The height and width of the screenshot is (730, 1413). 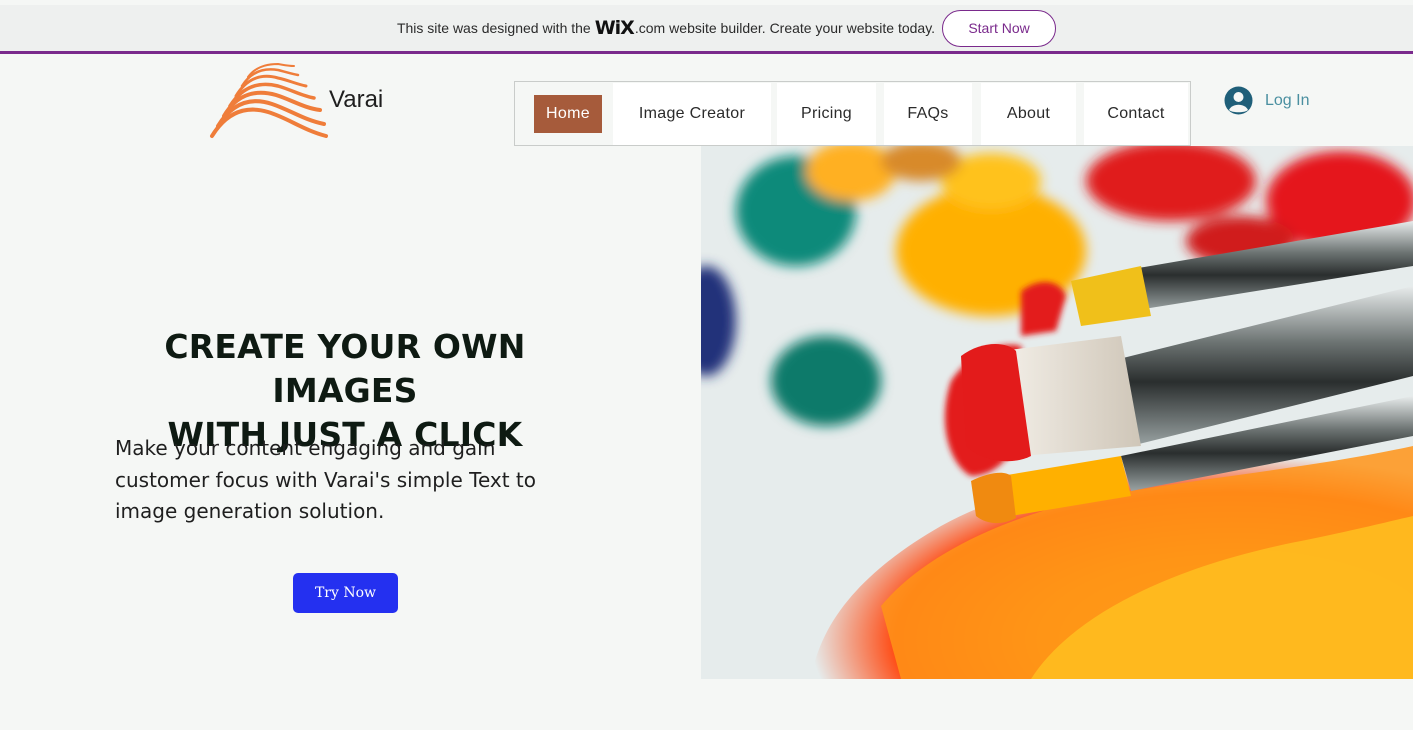 I want to click on nav-item-contact: Contact, so click(x=1136, y=114).